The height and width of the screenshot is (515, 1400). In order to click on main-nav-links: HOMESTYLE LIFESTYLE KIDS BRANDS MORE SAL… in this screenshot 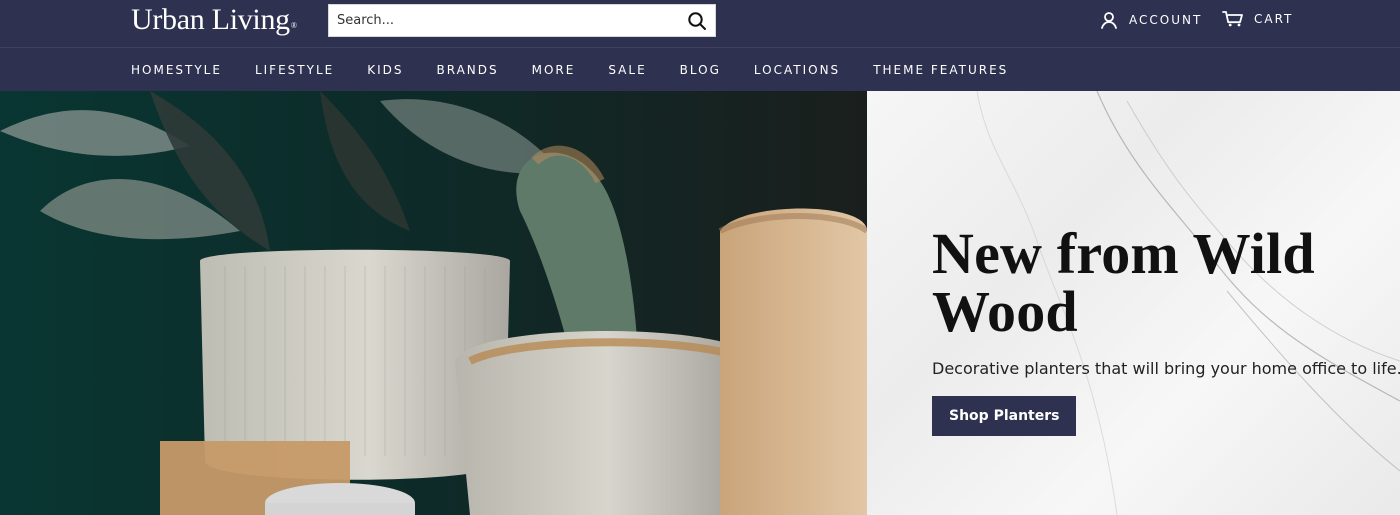, I will do `click(586, 69)`.